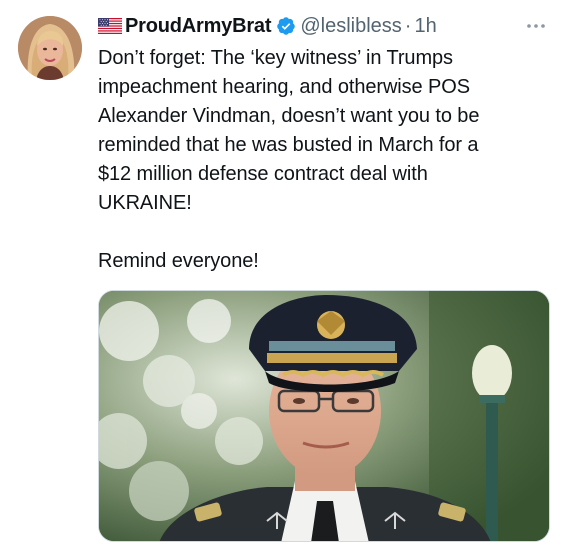  What do you see at coordinates (286, 26) in the screenshot?
I see `verified-badge-icon` at bounding box center [286, 26].